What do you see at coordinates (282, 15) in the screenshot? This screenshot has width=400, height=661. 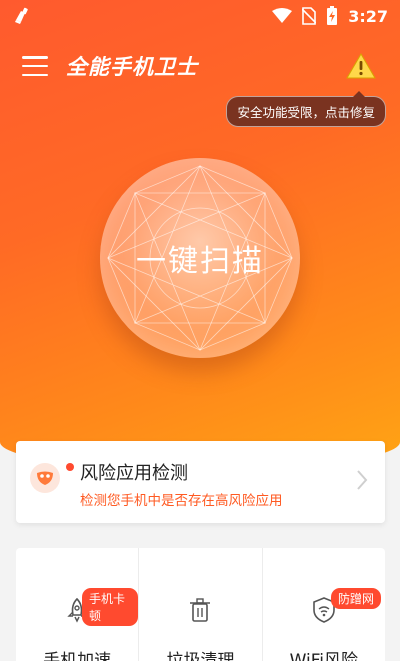 I see `wifi-icon` at bounding box center [282, 15].